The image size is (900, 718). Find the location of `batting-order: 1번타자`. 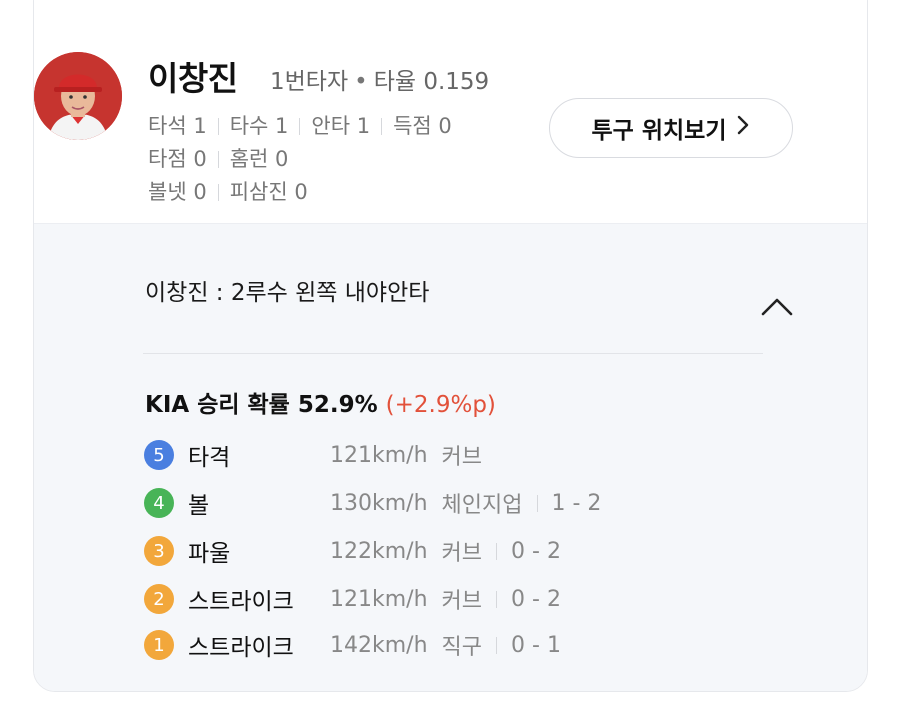

batting-order: 1번타자 is located at coordinates (309, 82).